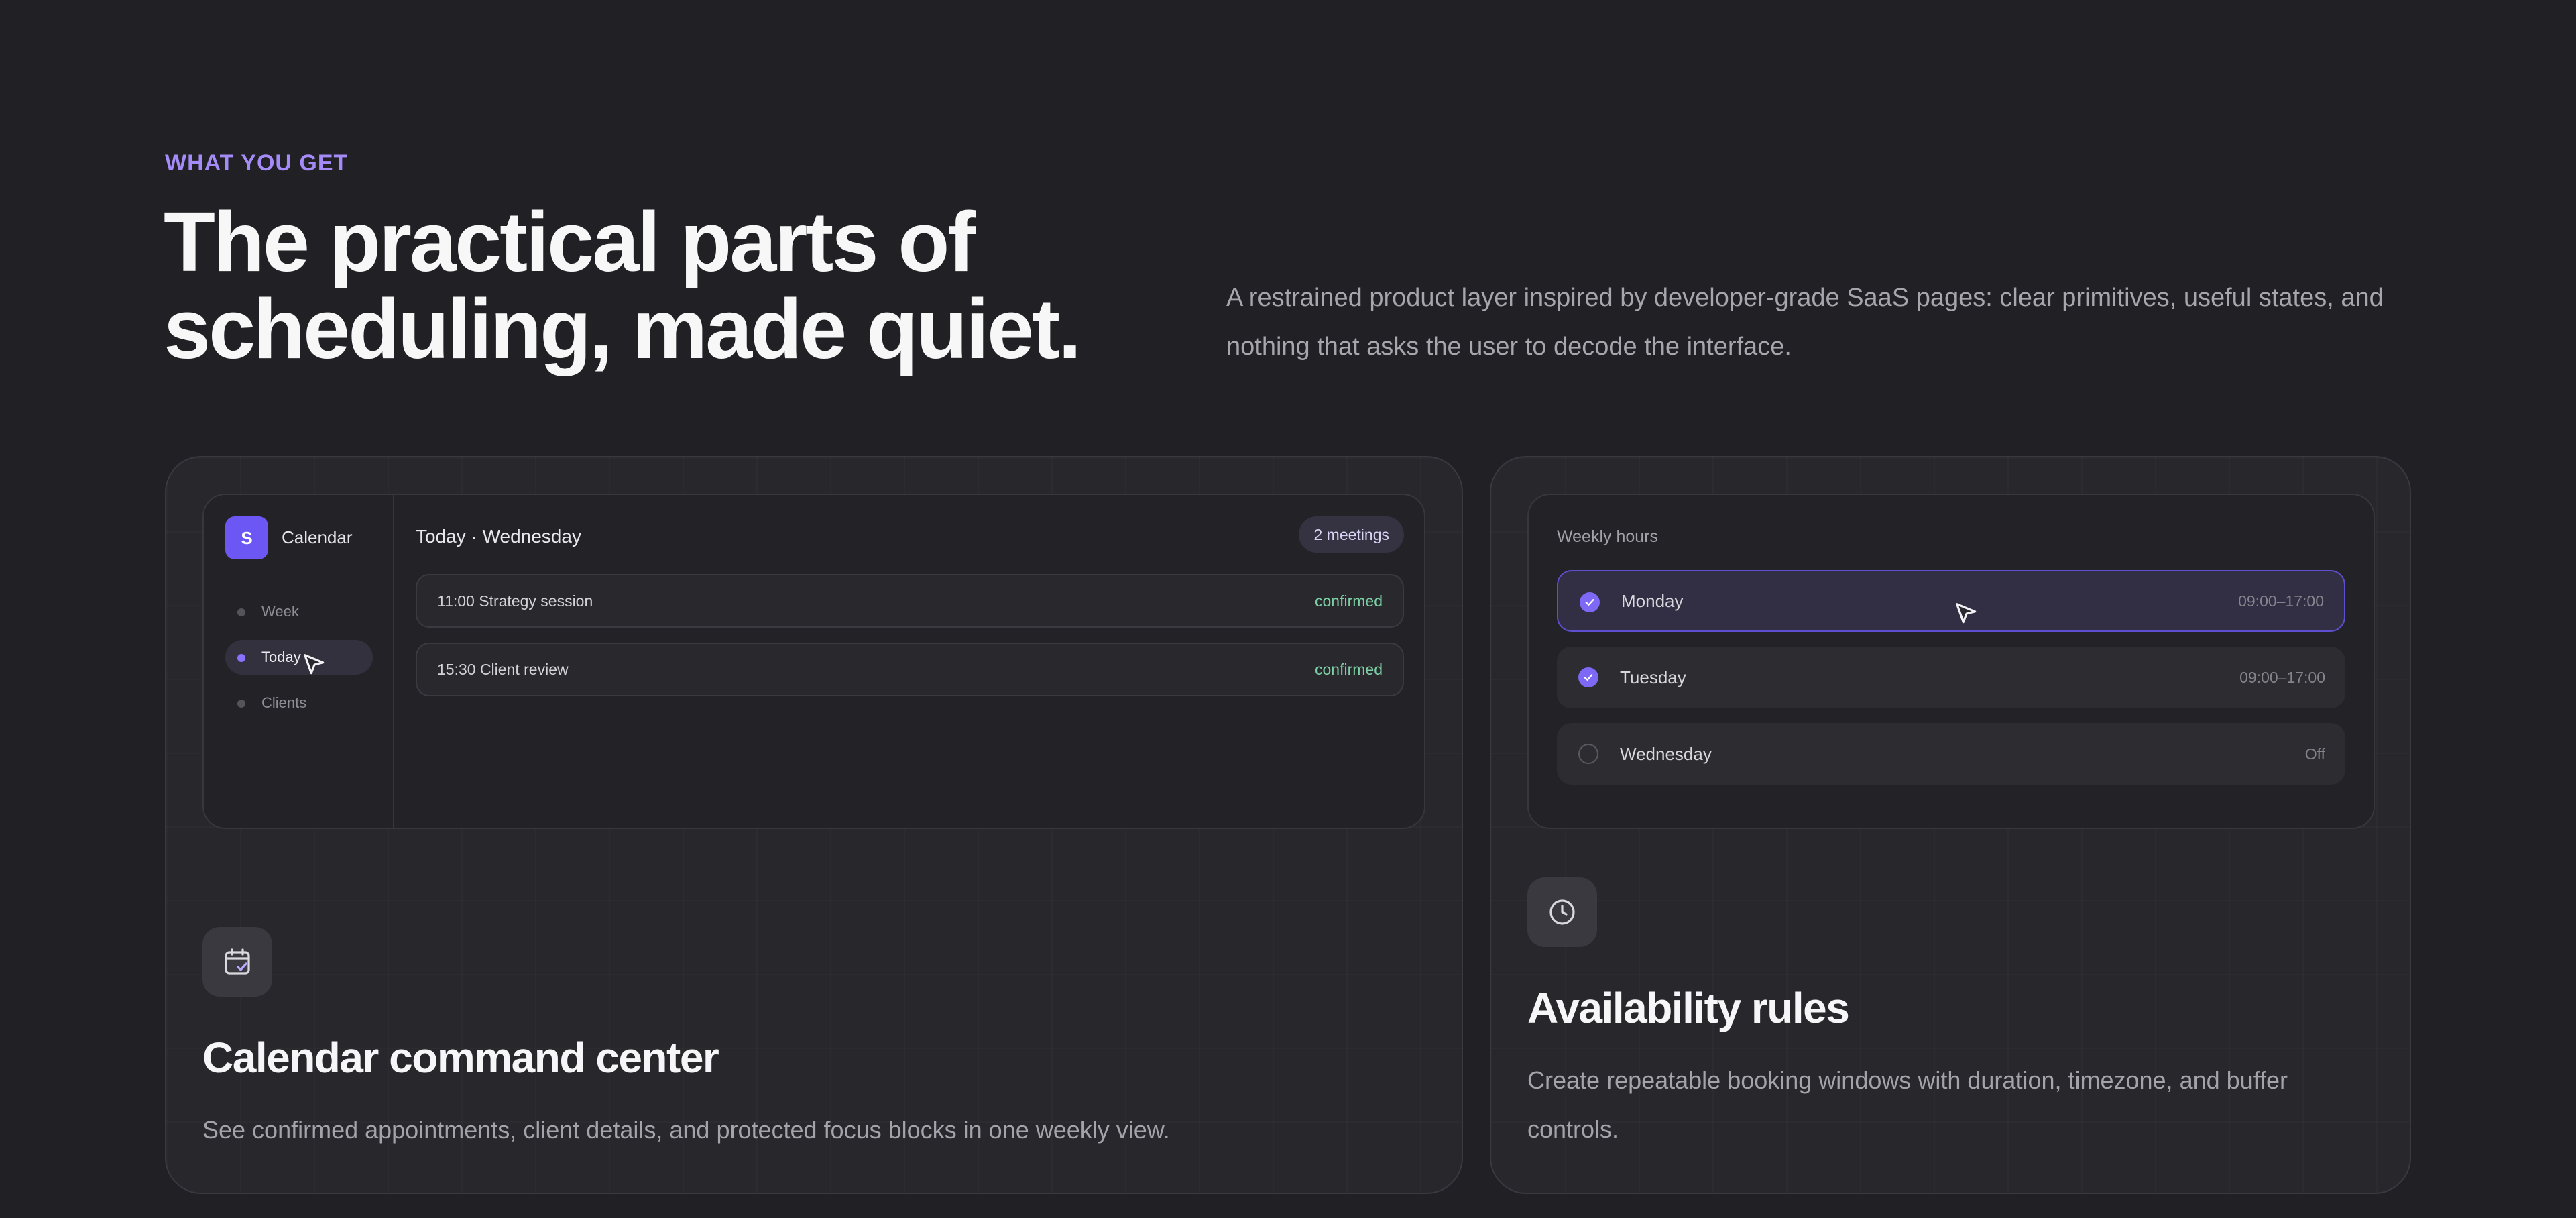 The image size is (2576, 1218). I want to click on clock-icon, so click(1562, 912).